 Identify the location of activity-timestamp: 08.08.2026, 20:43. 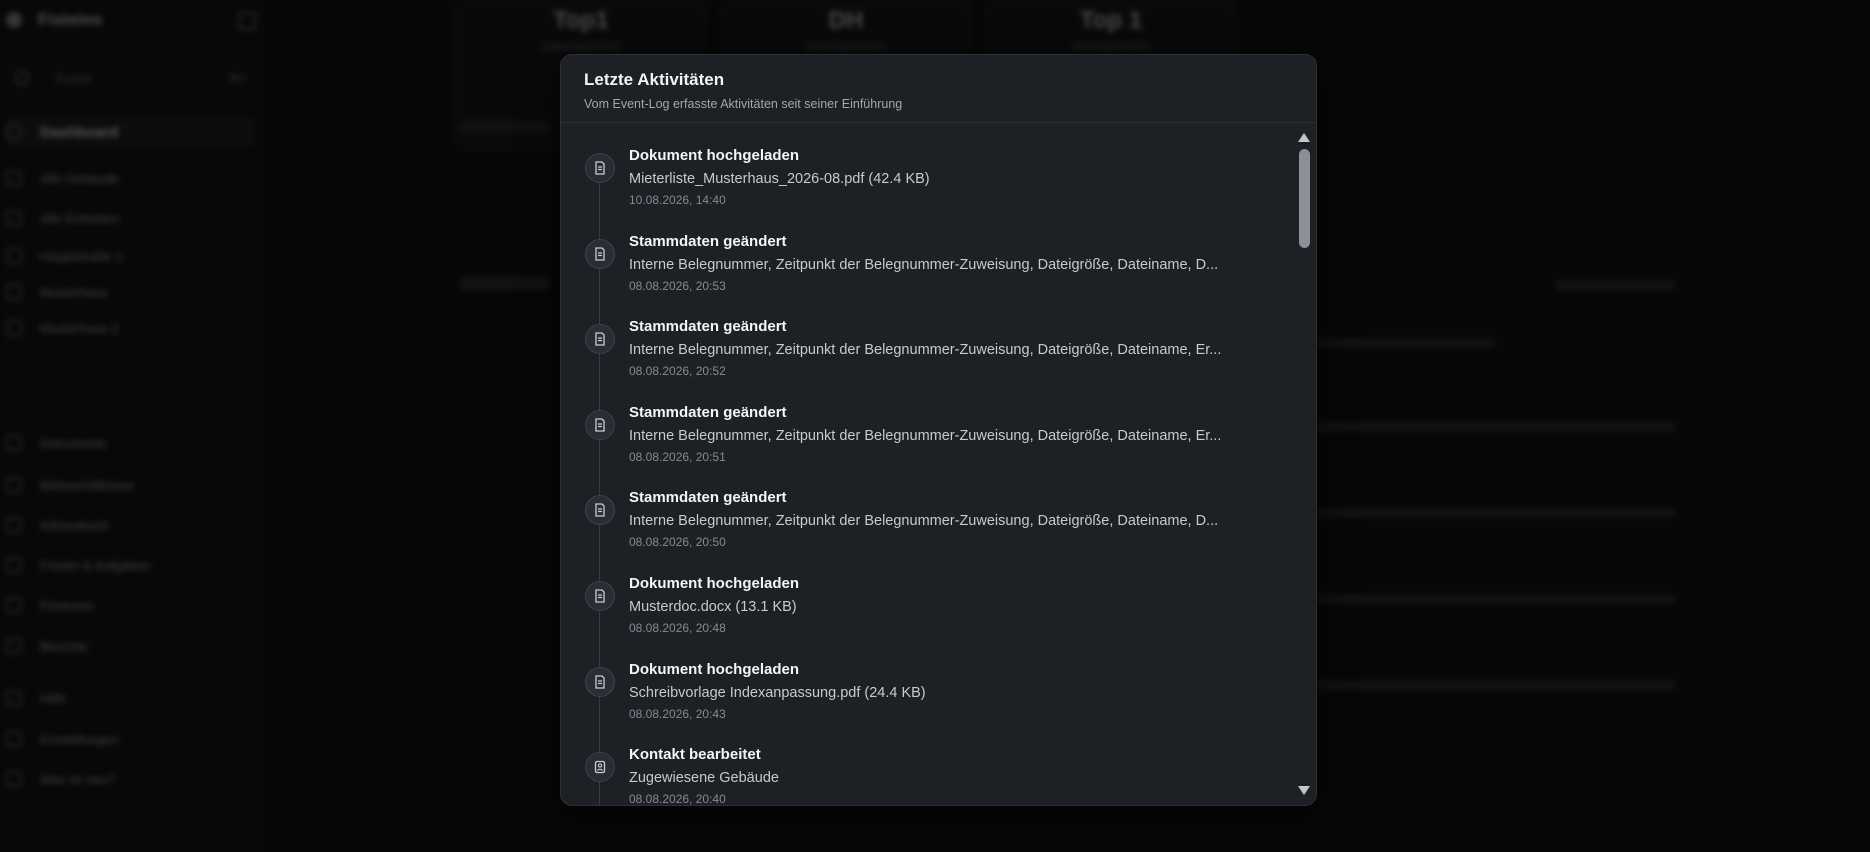
(677, 714).